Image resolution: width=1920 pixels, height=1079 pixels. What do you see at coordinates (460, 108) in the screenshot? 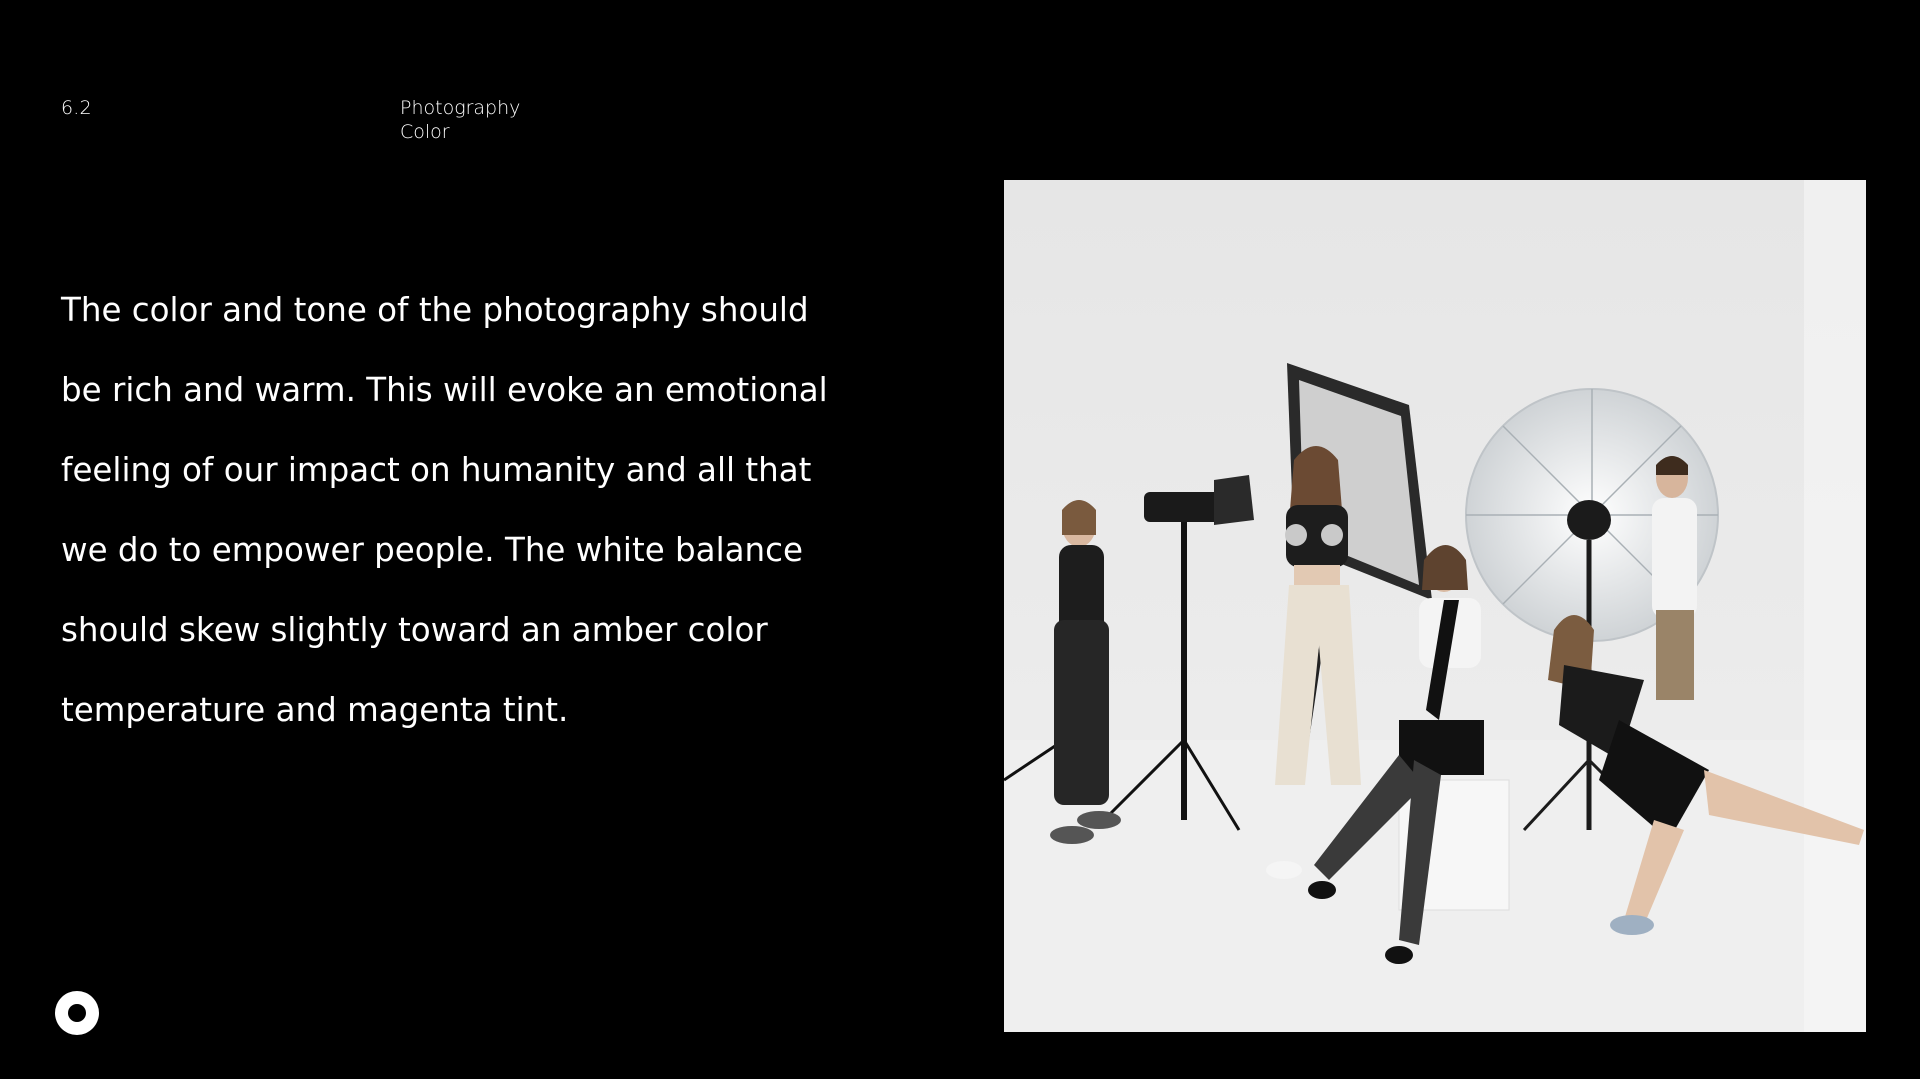
I see `section-title: Photography` at bounding box center [460, 108].